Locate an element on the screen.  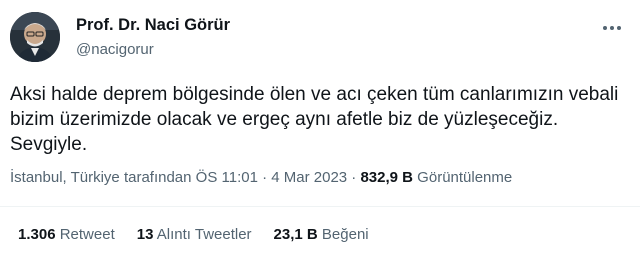
more-button is located at coordinates (612, 28).